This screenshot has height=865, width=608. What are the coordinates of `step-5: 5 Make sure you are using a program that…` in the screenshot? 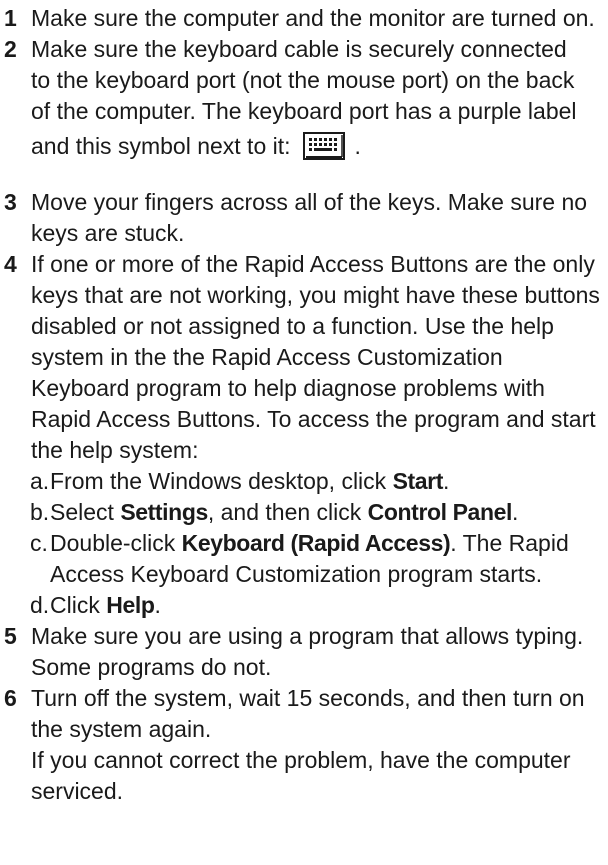 It's located at (303, 652).